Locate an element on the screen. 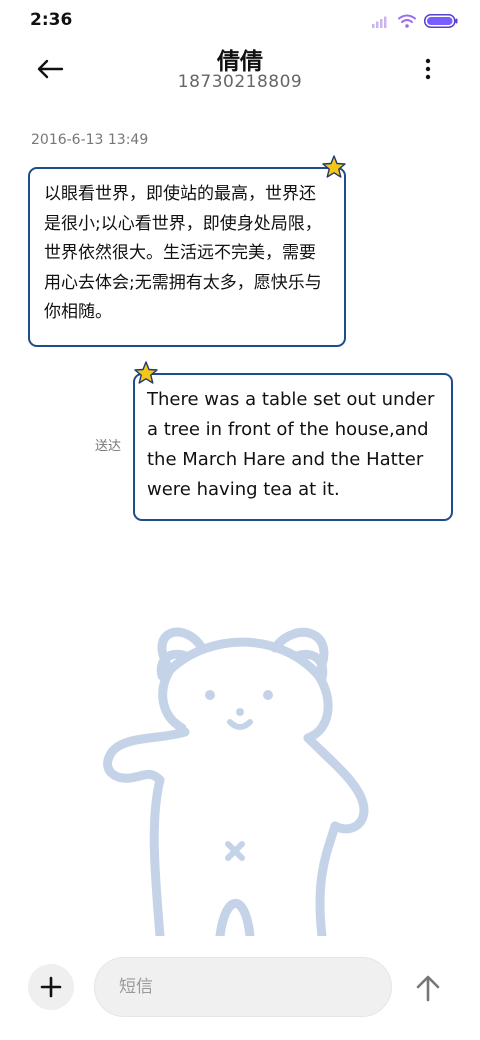 The height and width of the screenshot is (1040, 480). arrow-up-icon is located at coordinates (428, 988).